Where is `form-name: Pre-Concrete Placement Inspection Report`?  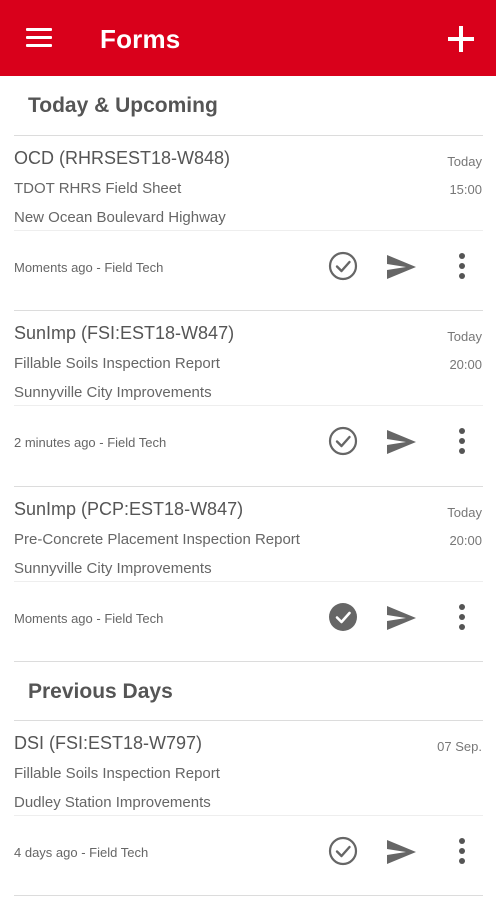
form-name: Pre-Concrete Placement Inspection Report is located at coordinates (157, 539).